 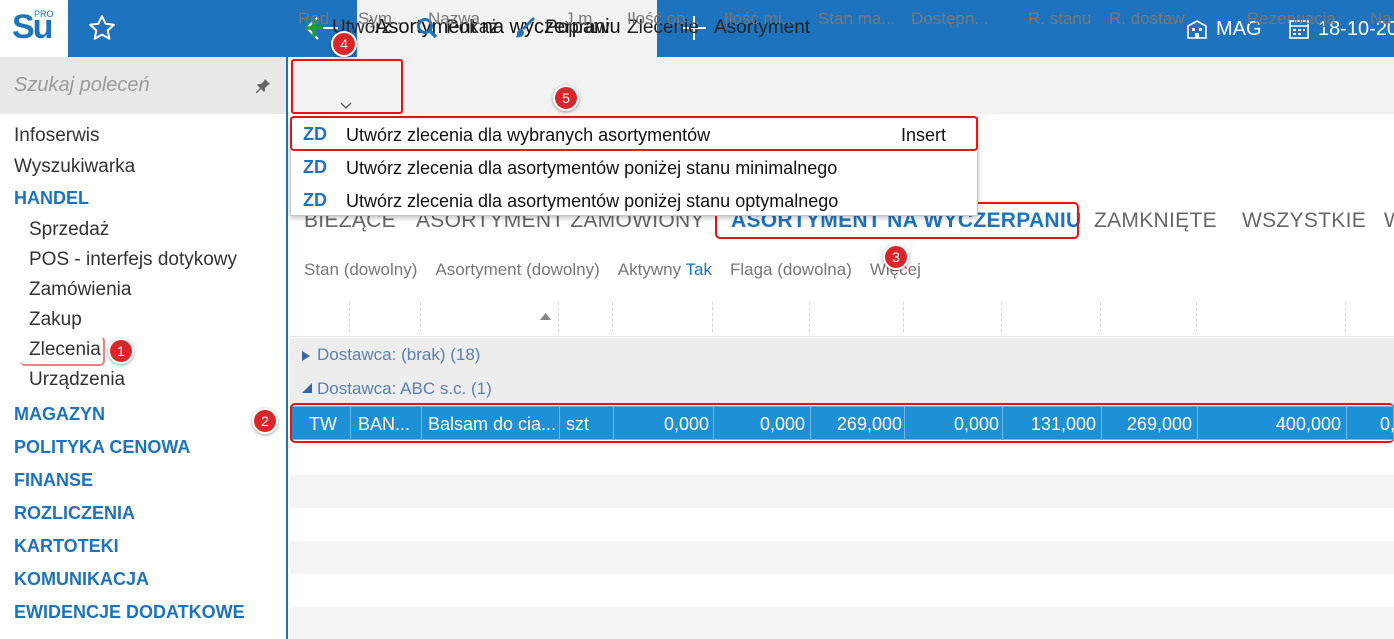 I want to click on sidebar-item-urzadzenia: Urządzenia, so click(x=77, y=380).